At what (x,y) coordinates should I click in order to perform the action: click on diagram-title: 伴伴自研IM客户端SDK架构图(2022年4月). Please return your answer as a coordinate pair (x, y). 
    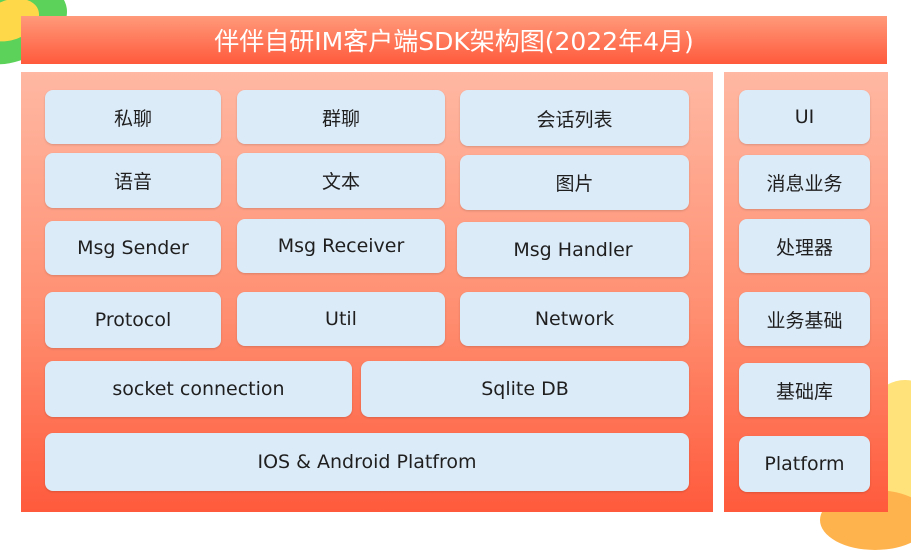
    Looking at the image, I should click on (454, 40).